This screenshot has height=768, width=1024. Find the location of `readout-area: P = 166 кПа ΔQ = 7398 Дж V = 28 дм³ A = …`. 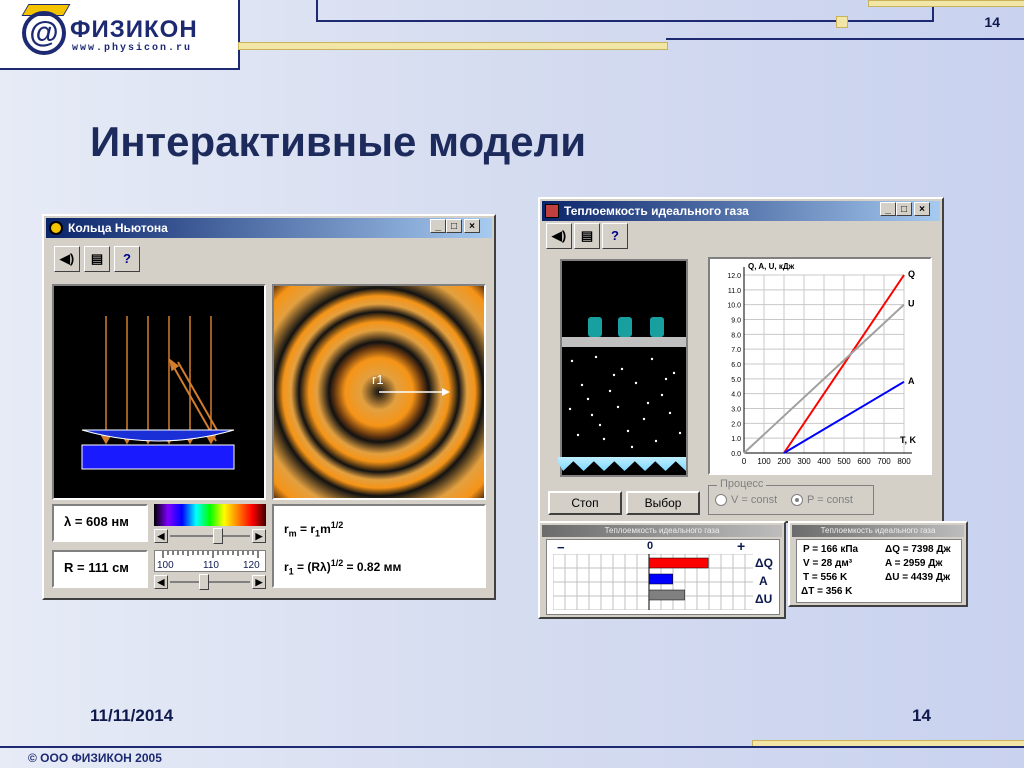

readout-area: P = 166 кПа ΔQ = 7398 Дж V = 28 дм³ A = … is located at coordinates (879, 571).